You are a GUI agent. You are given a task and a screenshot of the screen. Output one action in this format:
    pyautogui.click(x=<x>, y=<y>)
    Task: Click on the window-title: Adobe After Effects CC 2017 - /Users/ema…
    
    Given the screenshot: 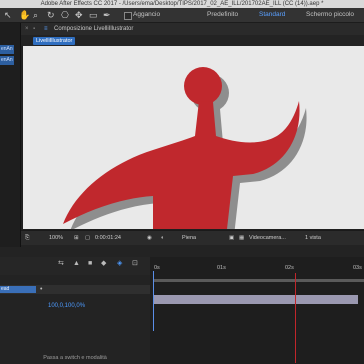 What is the action you would take?
    pyautogui.click(x=182, y=4)
    